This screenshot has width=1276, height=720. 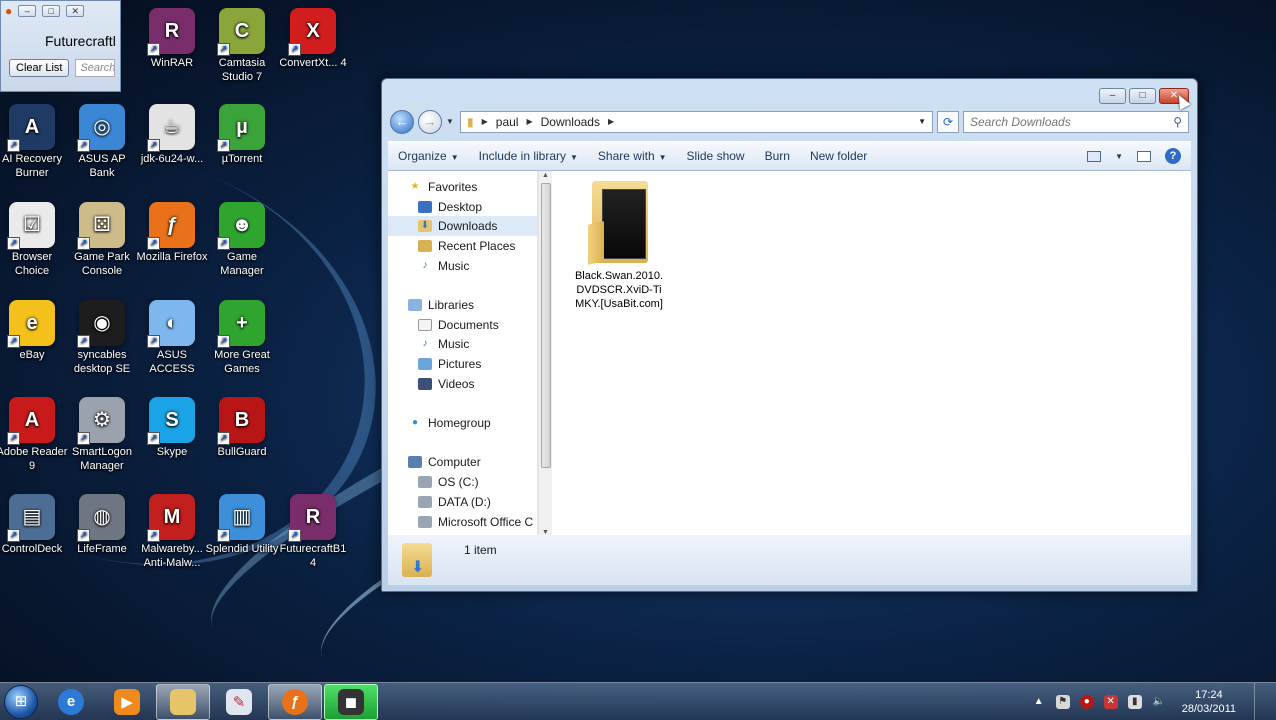 What do you see at coordinates (1177, 122) in the screenshot?
I see `search-icon: ⚲` at bounding box center [1177, 122].